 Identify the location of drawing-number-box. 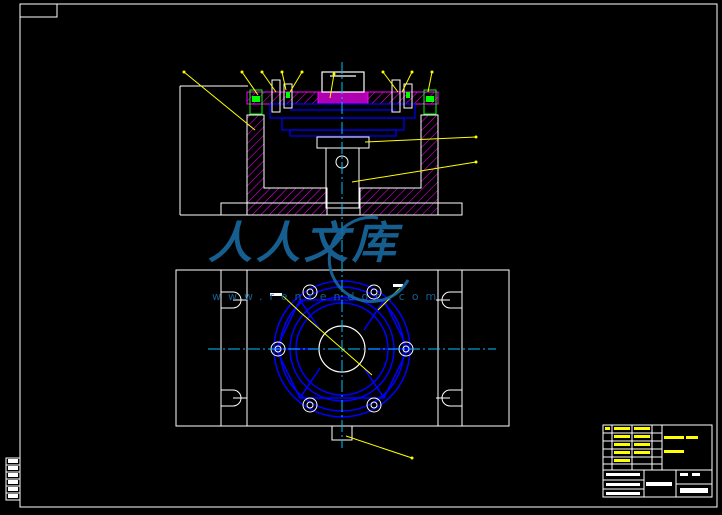
(38, 10).